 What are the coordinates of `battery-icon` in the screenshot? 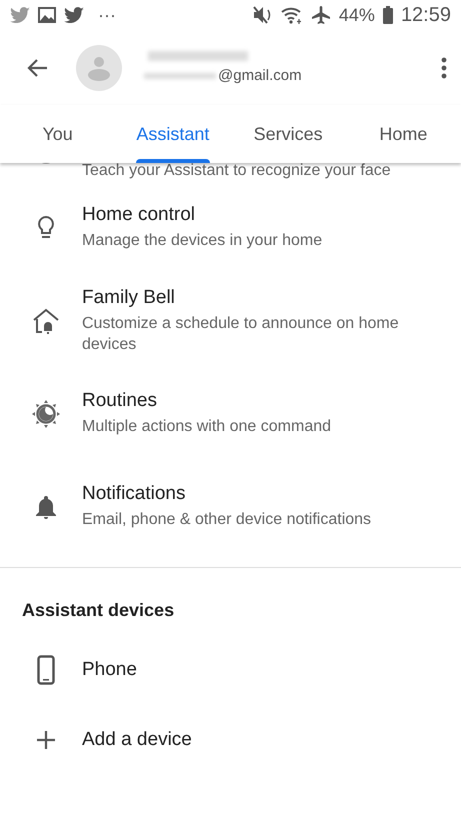 It's located at (387, 15).